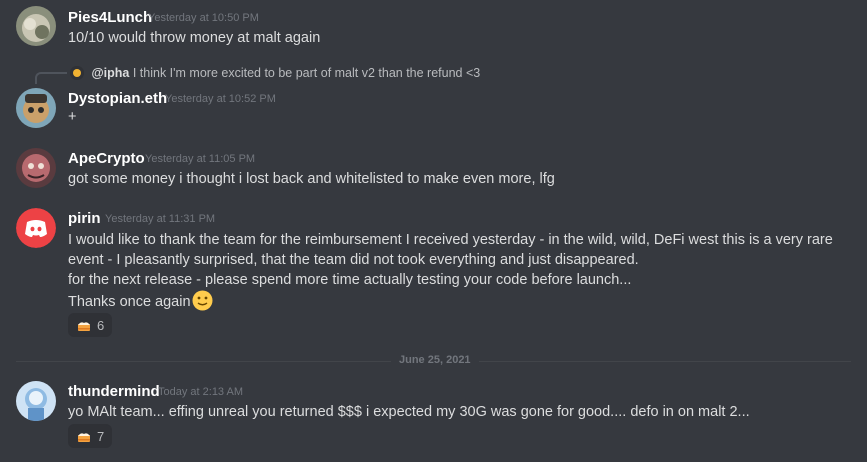  What do you see at coordinates (200, 159) in the screenshot?
I see `timestamp: Yesterday at 11:05 PM` at bounding box center [200, 159].